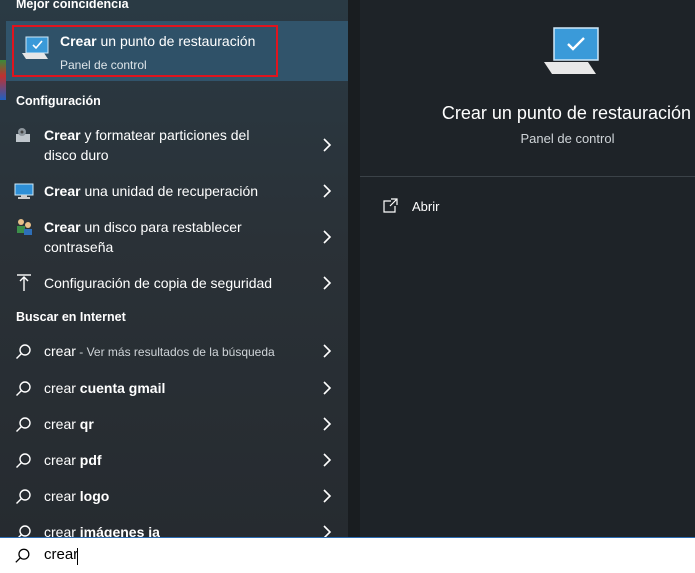 The image size is (695, 573). I want to click on best-match-subtitle: Panel de control, so click(103, 65).